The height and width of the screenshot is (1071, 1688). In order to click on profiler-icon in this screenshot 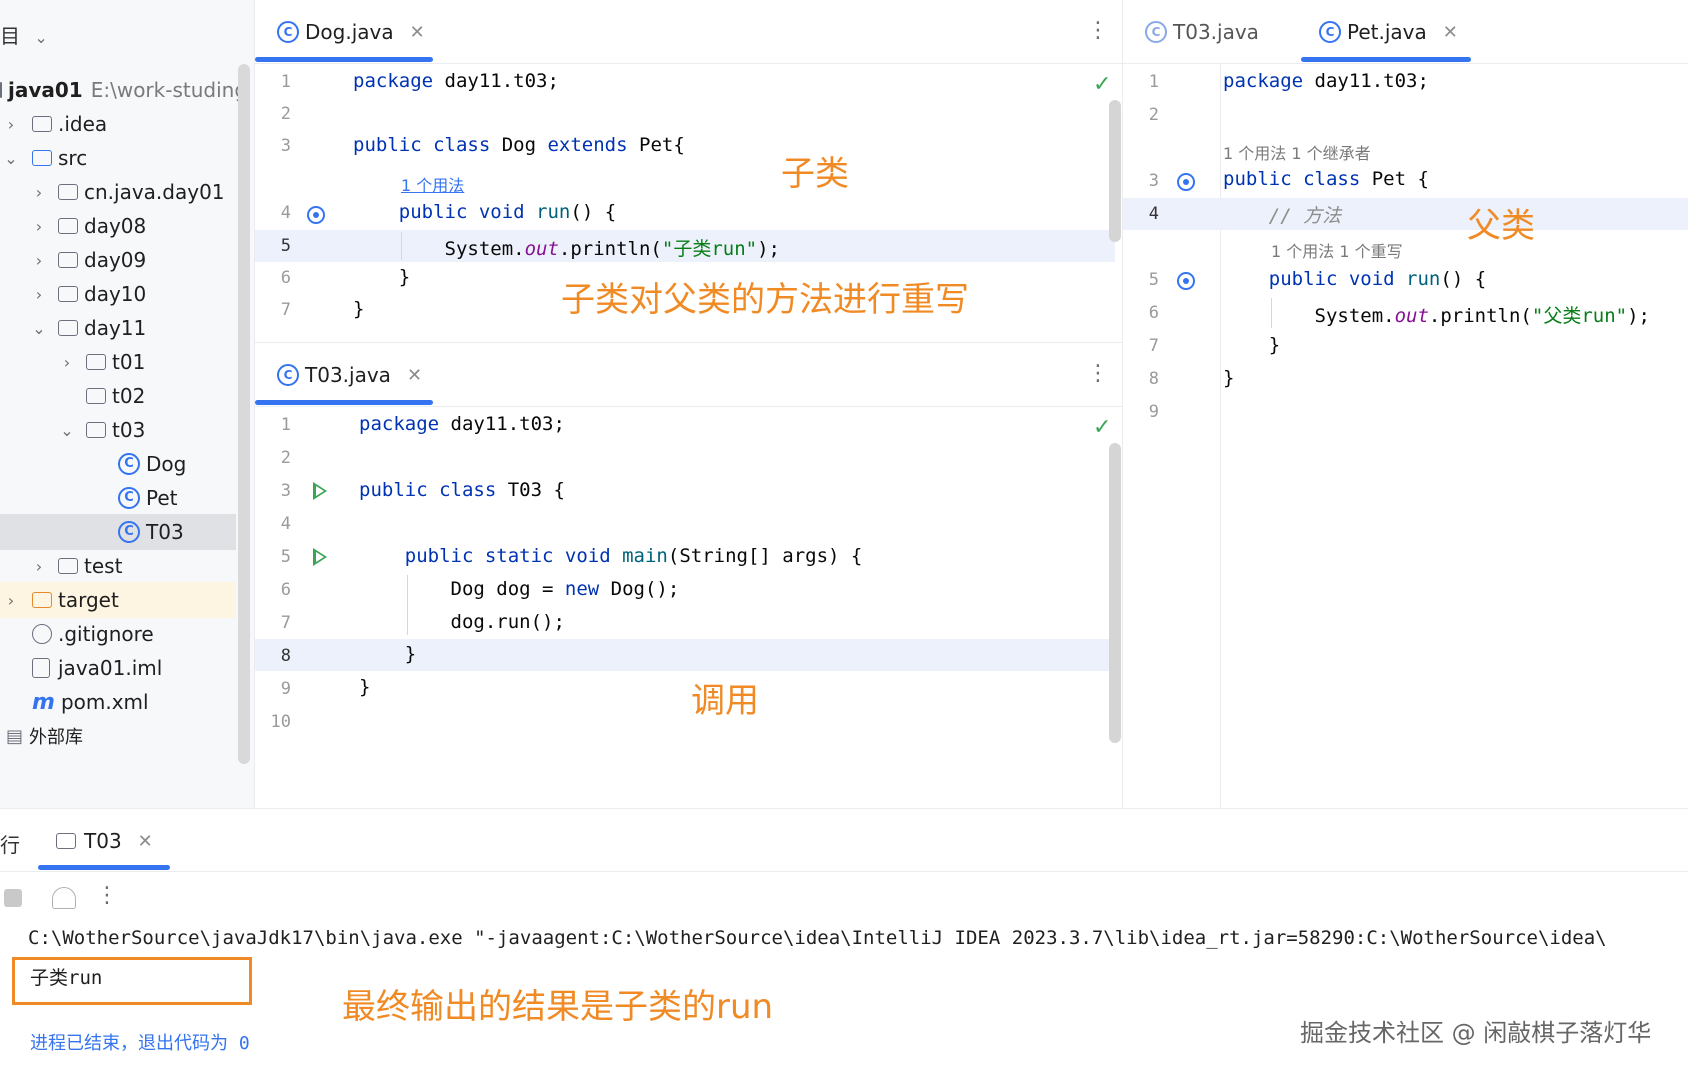, I will do `click(64, 898)`.